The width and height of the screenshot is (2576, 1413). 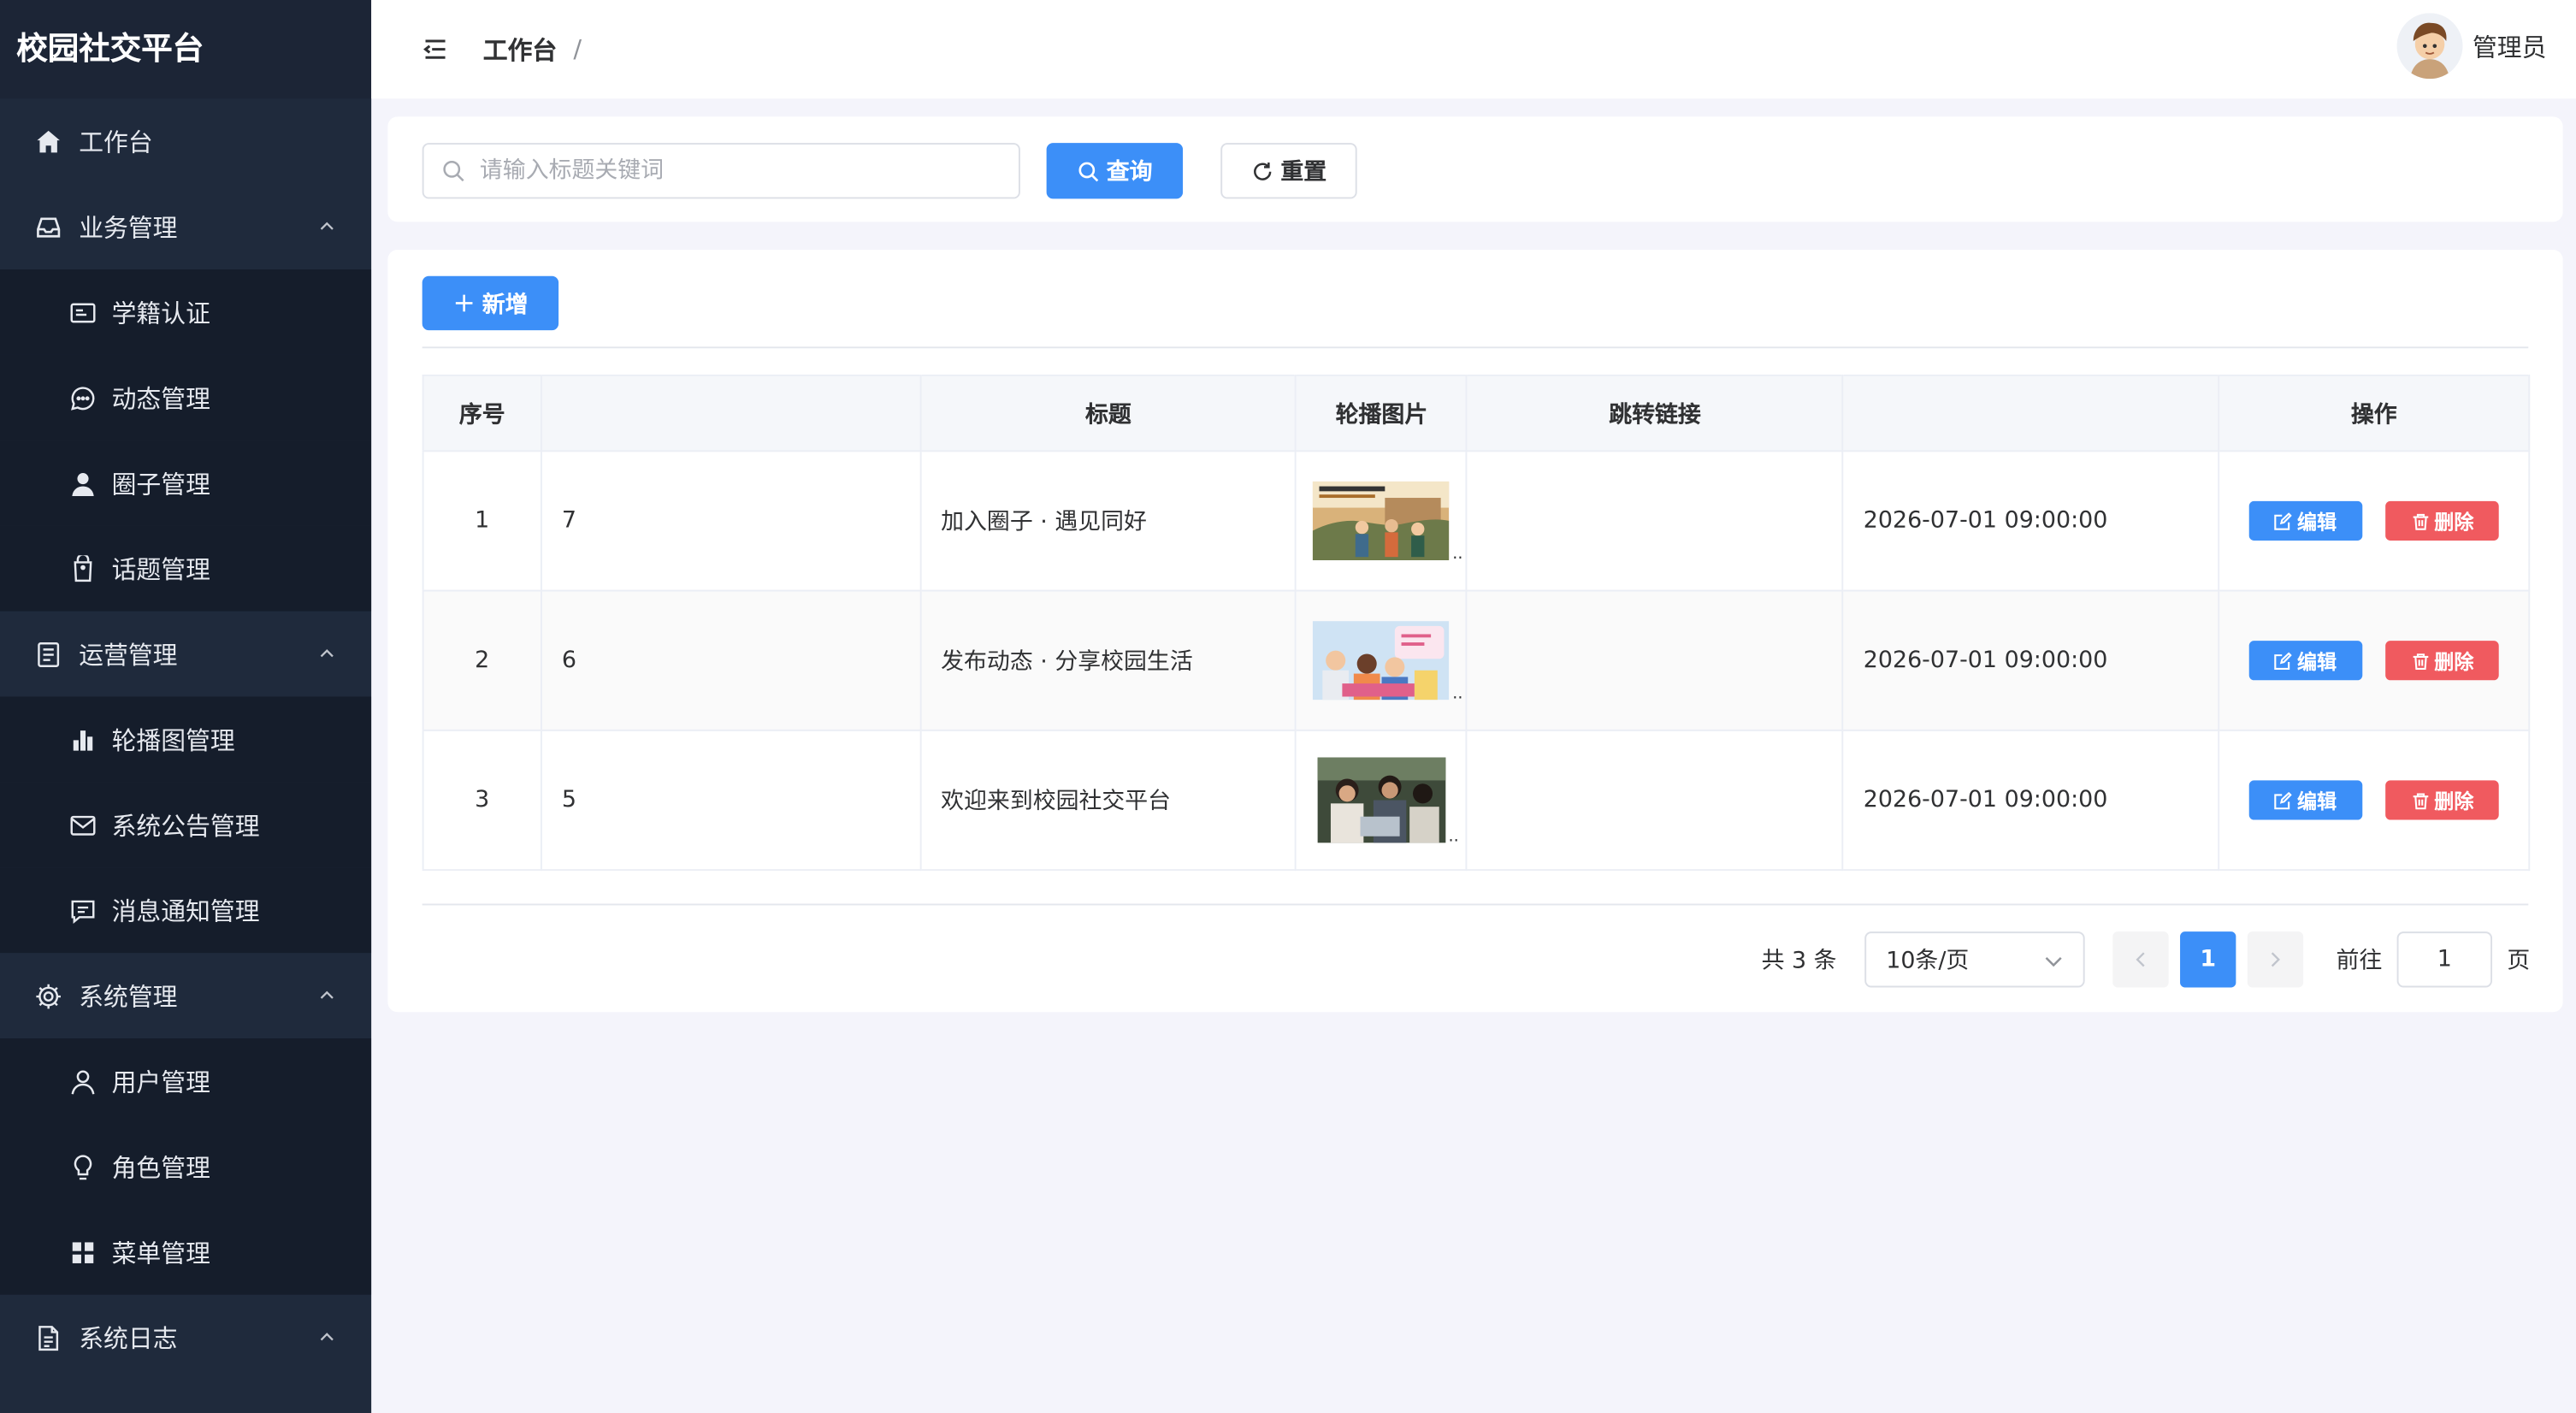 I want to click on bar-chart-icon, so click(x=82, y=739).